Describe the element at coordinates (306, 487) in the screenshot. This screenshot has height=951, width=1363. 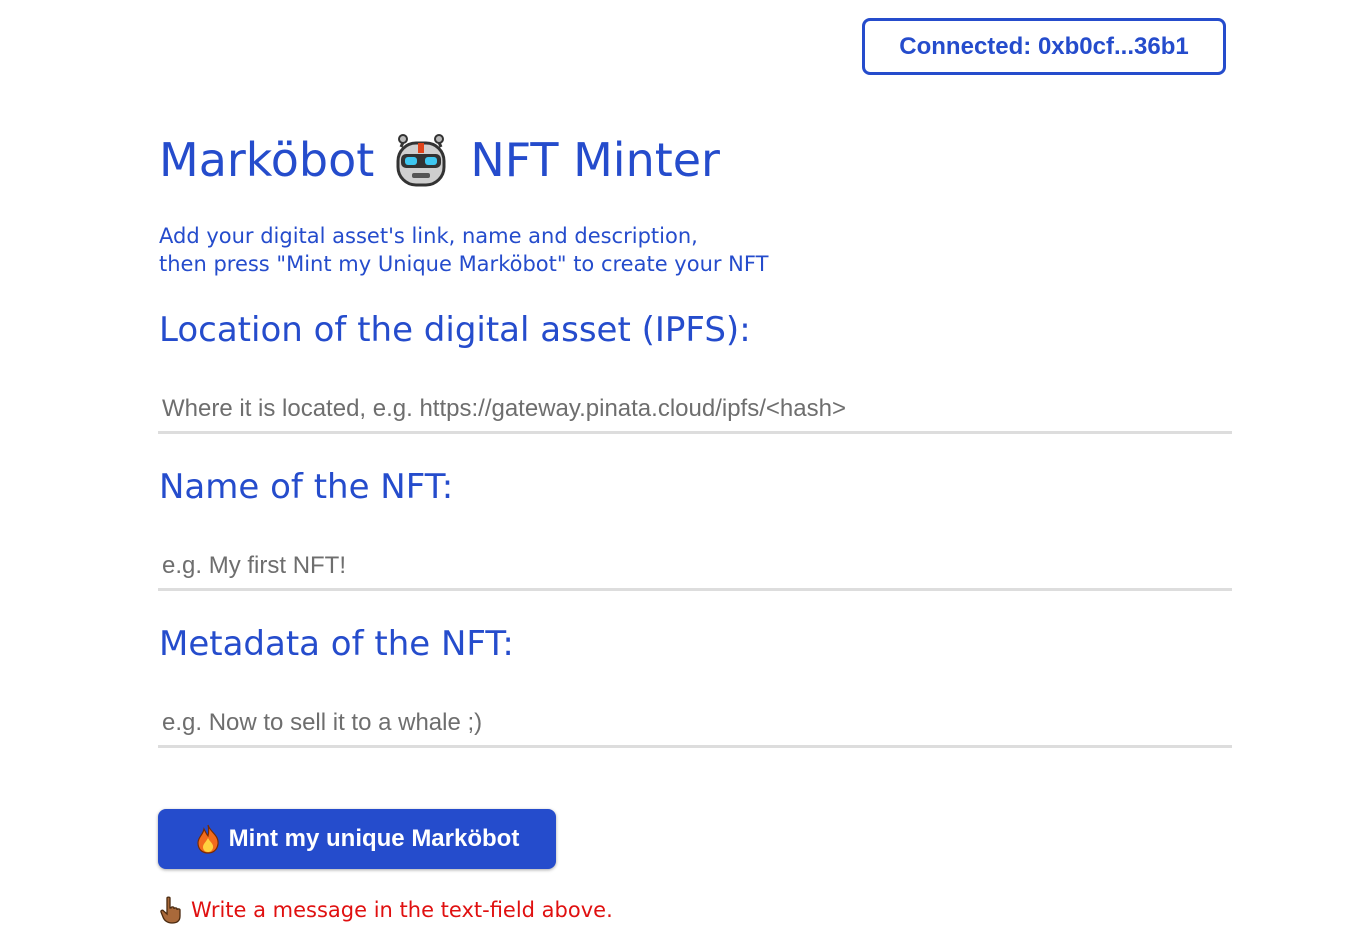
I see `nft-name-label: Name of the NFT:` at that location.